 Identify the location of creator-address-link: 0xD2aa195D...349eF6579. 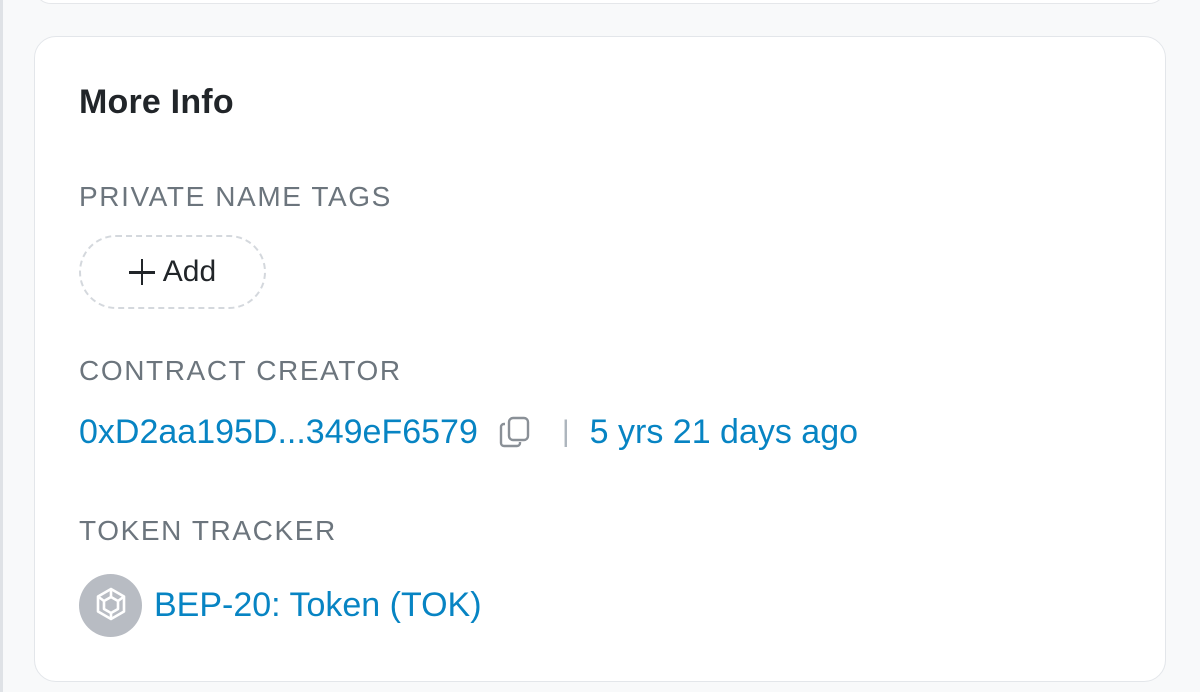
(278, 432).